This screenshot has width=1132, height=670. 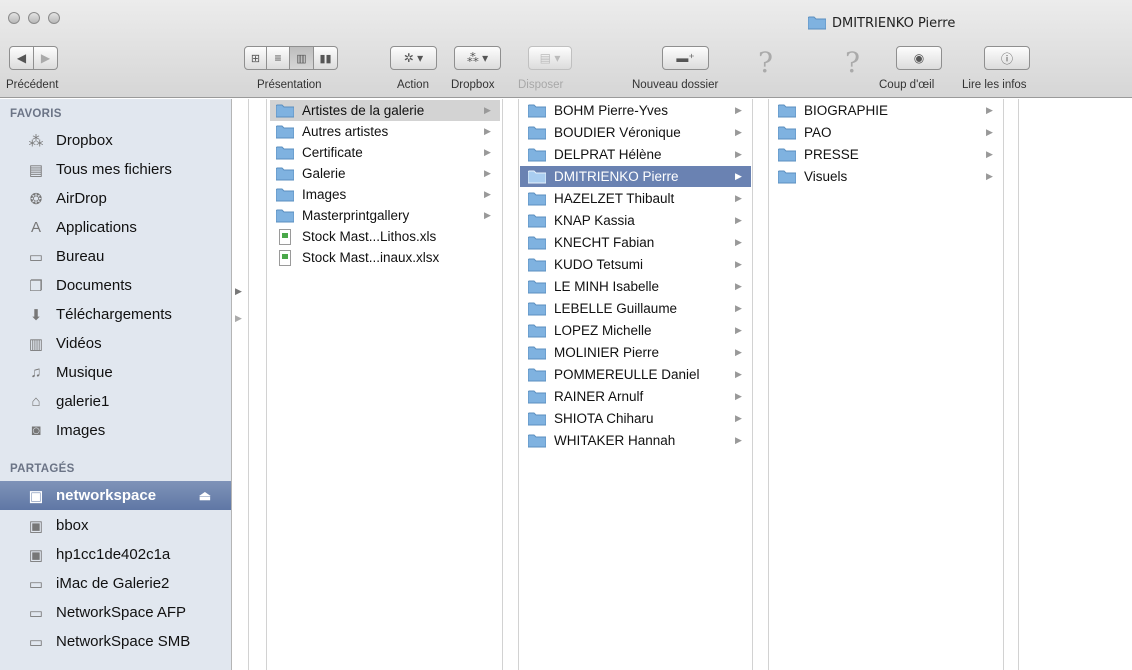 I want to click on list-item: BIOGRAPHIE ▶, so click(x=886, y=110).